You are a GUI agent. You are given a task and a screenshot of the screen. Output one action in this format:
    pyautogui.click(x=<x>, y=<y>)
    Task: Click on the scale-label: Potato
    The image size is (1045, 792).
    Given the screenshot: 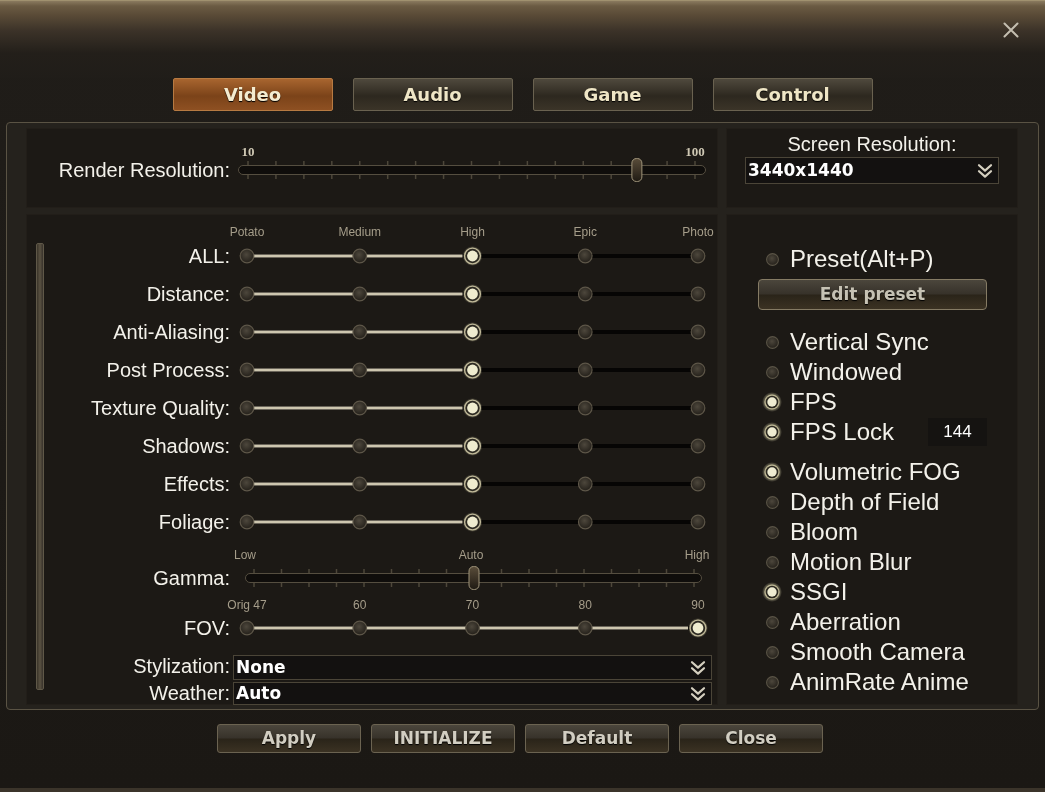 What is the action you would take?
    pyautogui.click(x=247, y=232)
    